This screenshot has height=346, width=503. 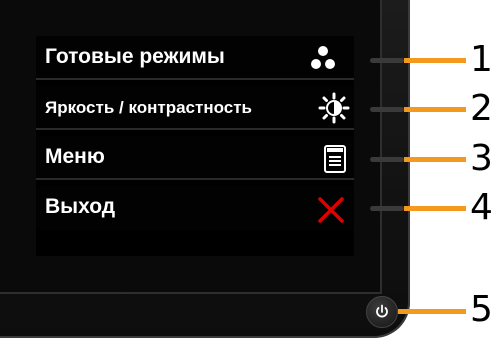 I want to click on power-icon, so click(x=382, y=311).